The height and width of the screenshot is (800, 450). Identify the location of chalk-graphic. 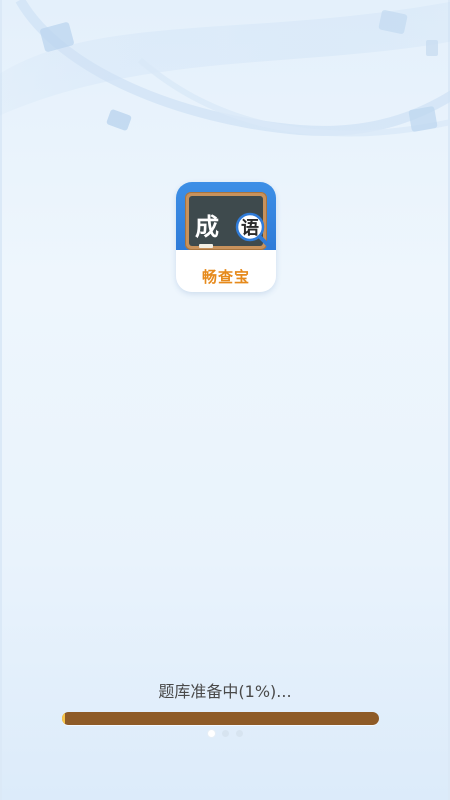
(206, 246).